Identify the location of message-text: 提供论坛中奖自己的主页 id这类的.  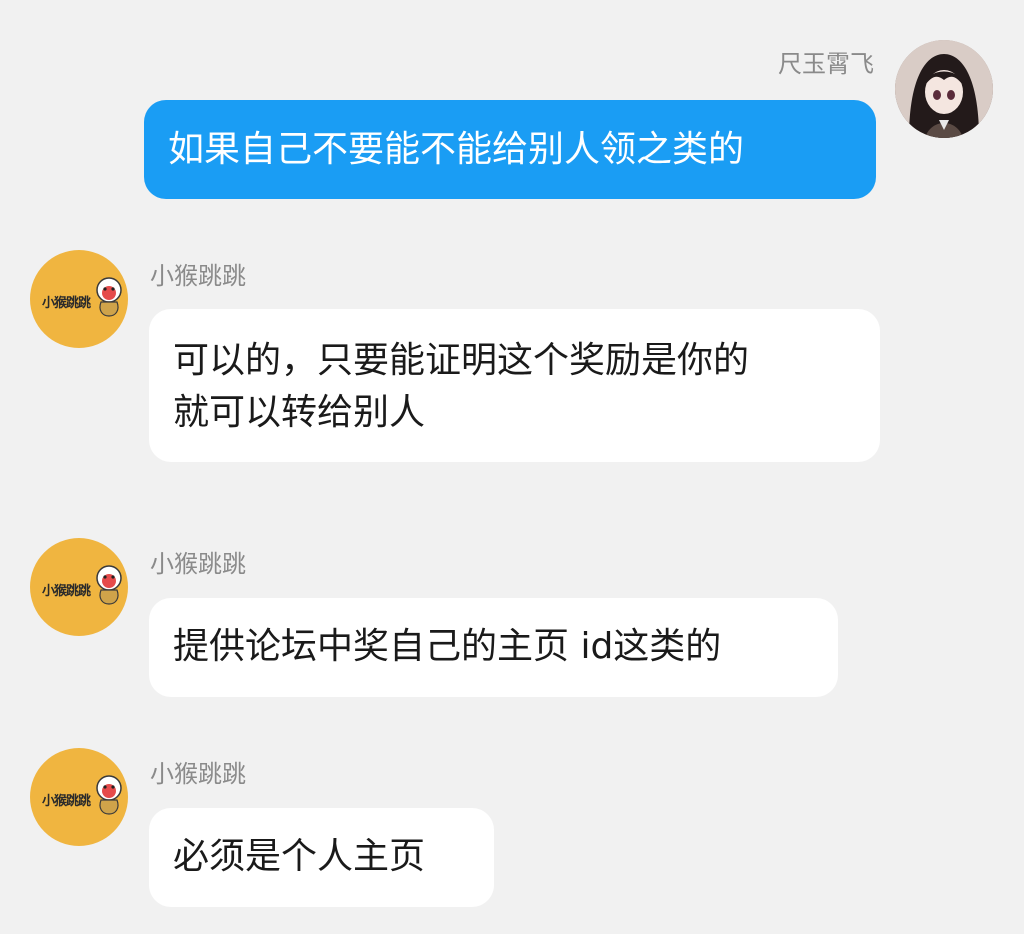
(447, 646).